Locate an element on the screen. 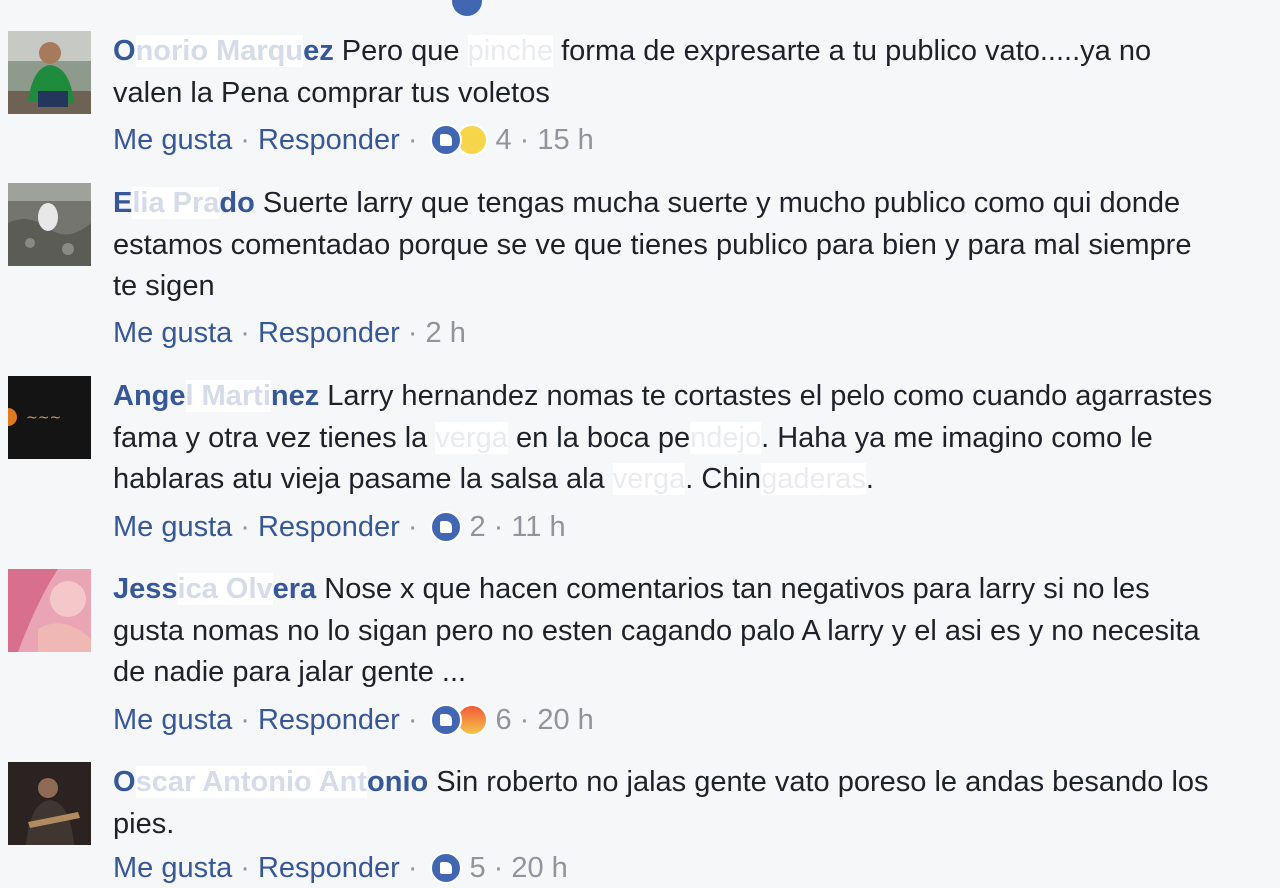 This screenshot has width=1280, height=888. redacted-word: ndejo is located at coordinates (726, 437).